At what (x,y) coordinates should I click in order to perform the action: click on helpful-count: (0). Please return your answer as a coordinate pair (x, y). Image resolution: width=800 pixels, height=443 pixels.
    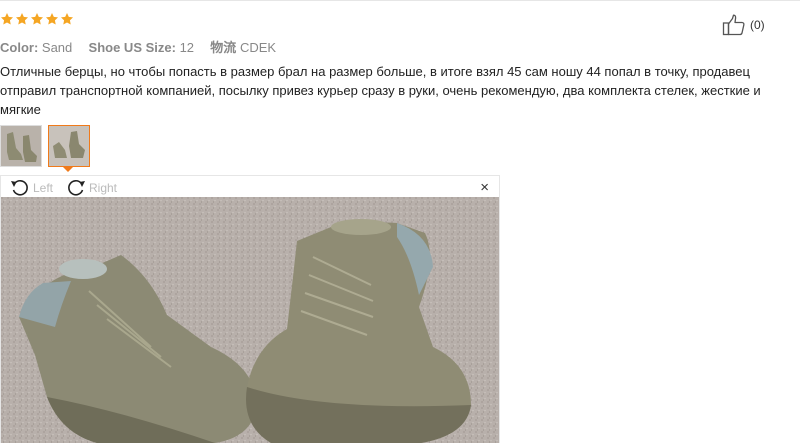
    Looking at the image, I should click on (757, 25).